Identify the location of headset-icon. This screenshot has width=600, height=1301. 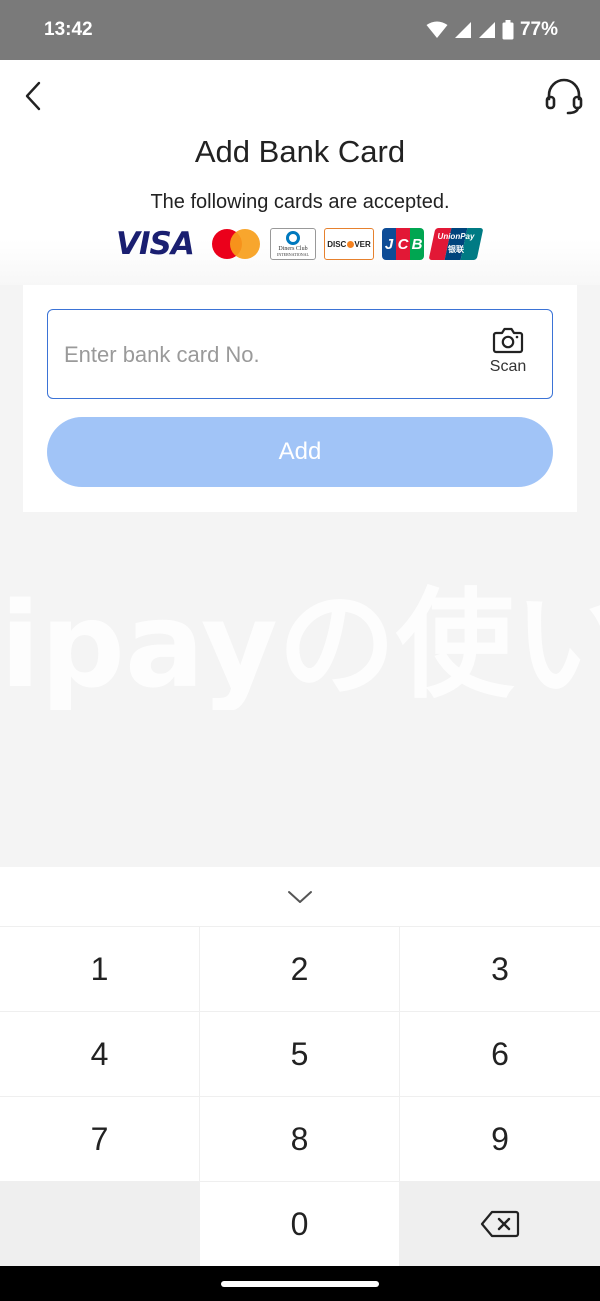
(564, 96).